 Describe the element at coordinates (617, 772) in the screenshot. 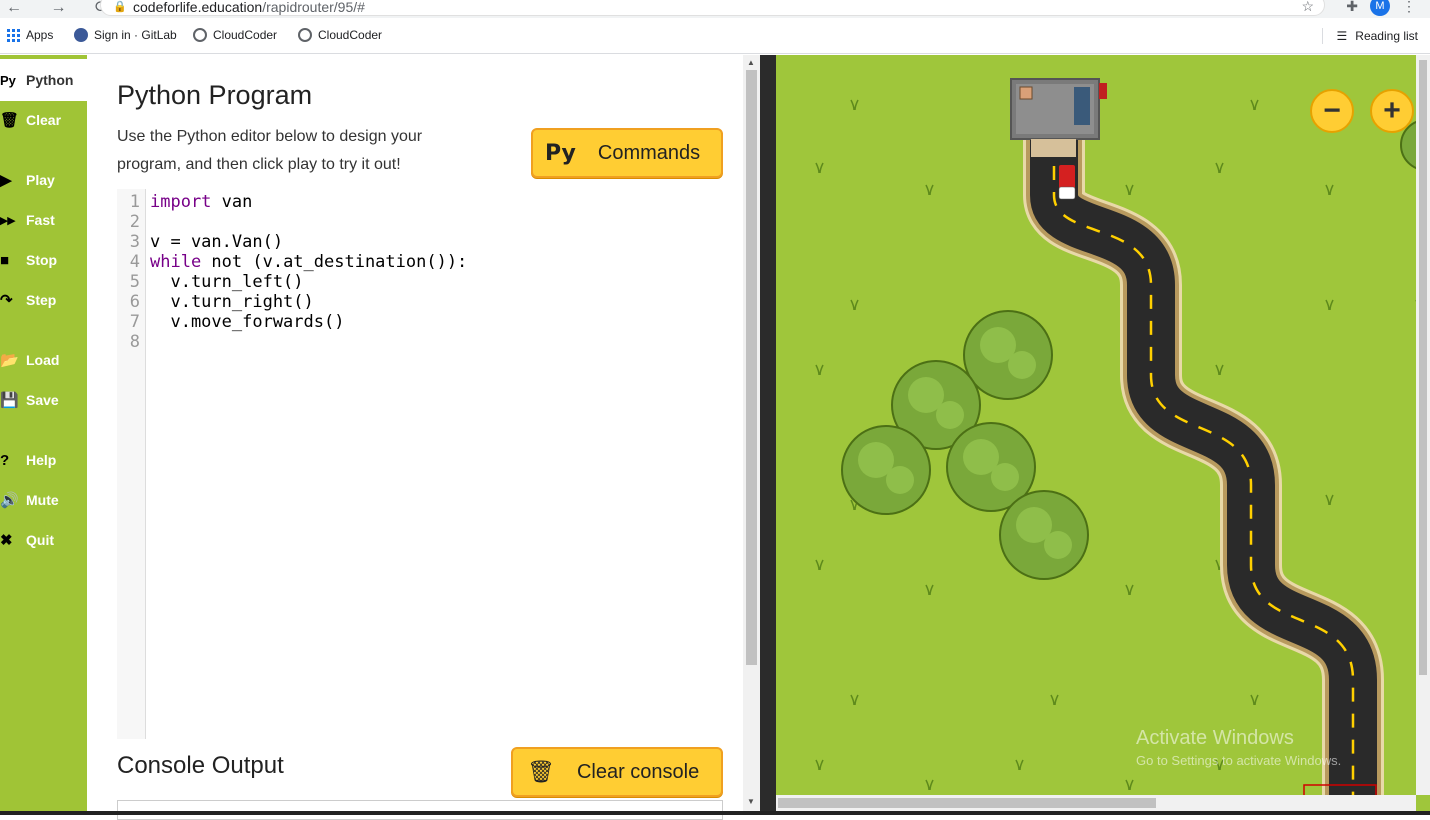

I see `clear-console-button: 🗑 Clear console` at that location.